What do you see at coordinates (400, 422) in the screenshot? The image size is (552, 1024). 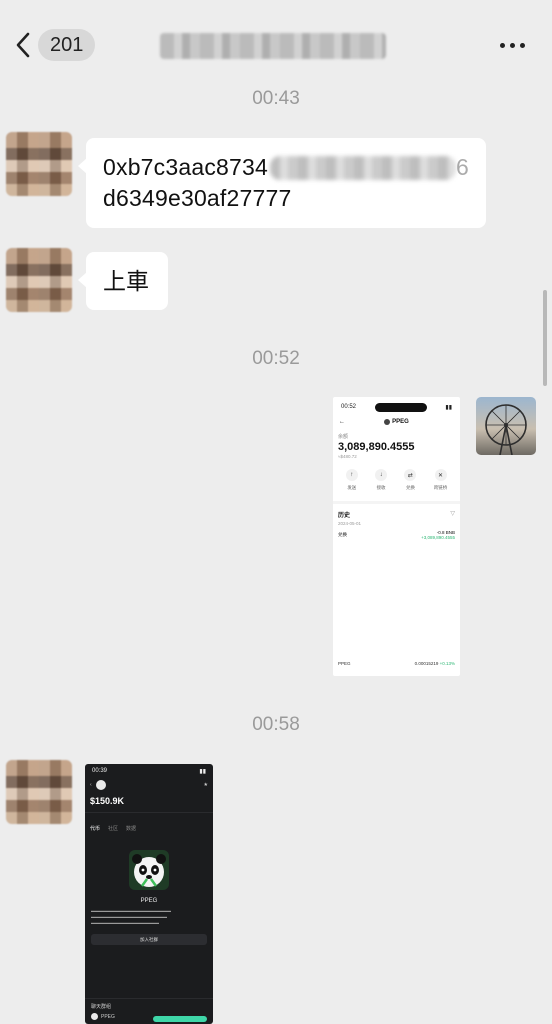 I see `token-title: PPEG` at bounding box center [400, 422].